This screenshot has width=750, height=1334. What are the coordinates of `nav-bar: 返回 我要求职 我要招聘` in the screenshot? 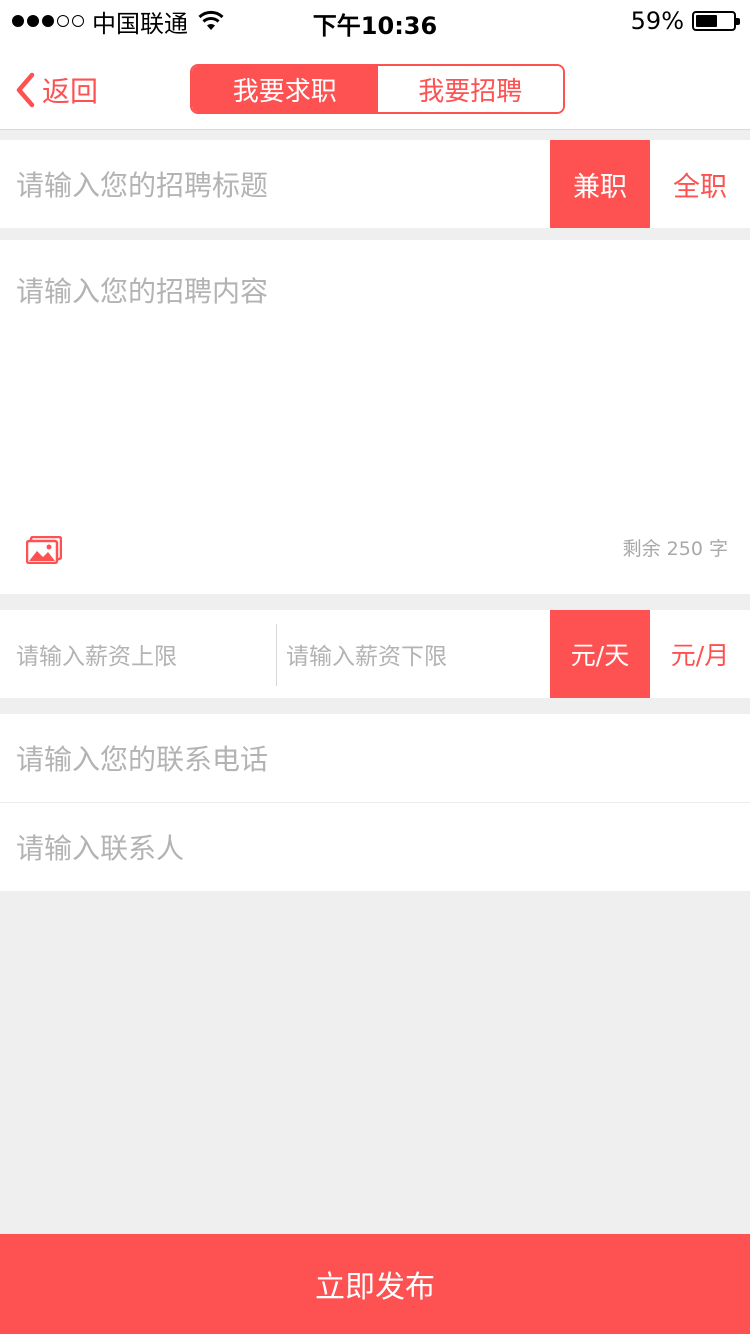 It's located at (375, 85).